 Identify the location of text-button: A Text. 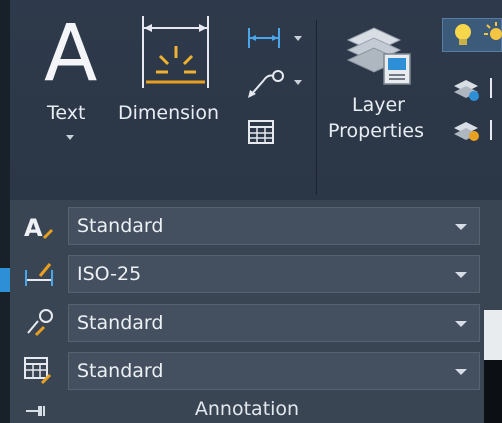
(71, 80).